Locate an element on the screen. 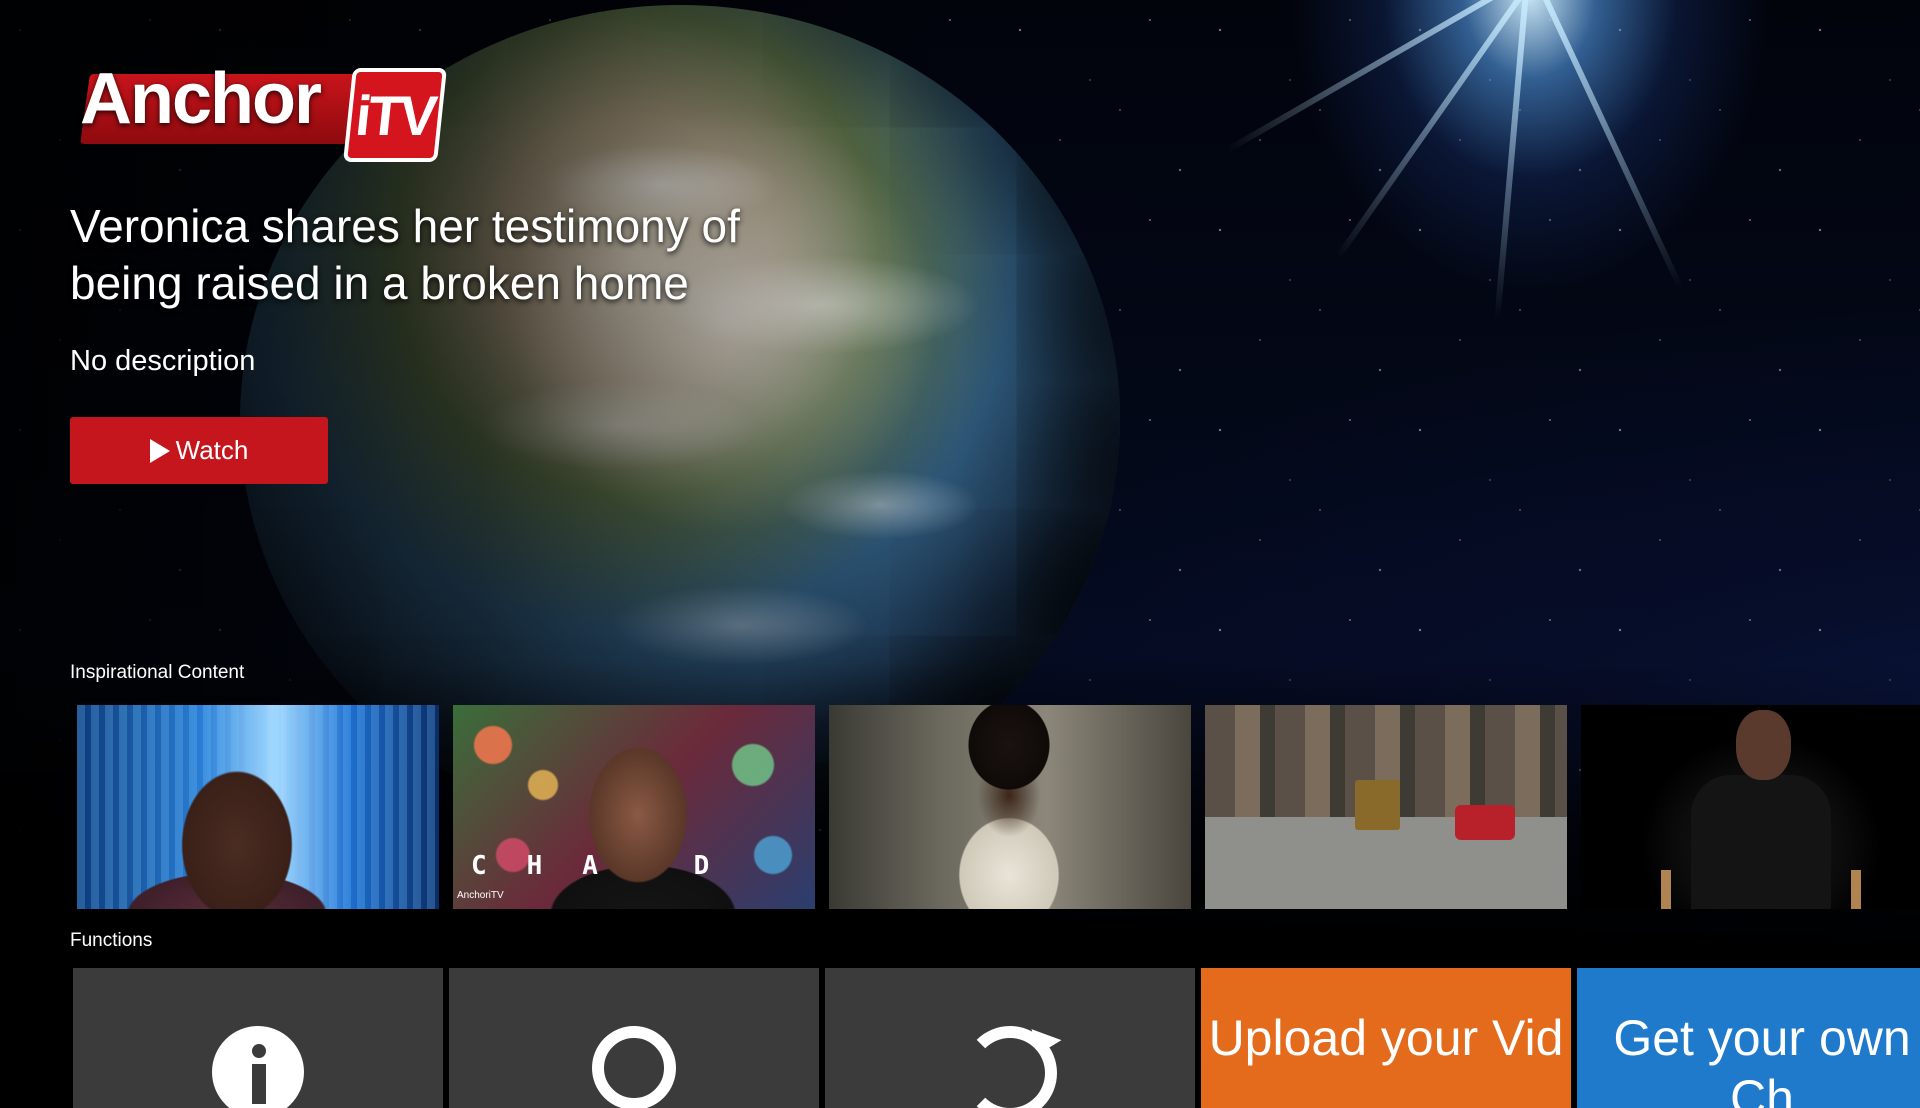  upload-video-text: Upload your Vid is located at coordinates (1386, 1038).